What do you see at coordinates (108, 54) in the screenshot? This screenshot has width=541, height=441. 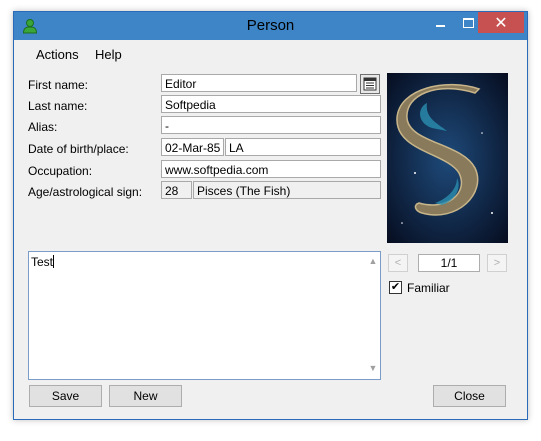 I see `menu-help: Help` at bounding box center [108, 54].